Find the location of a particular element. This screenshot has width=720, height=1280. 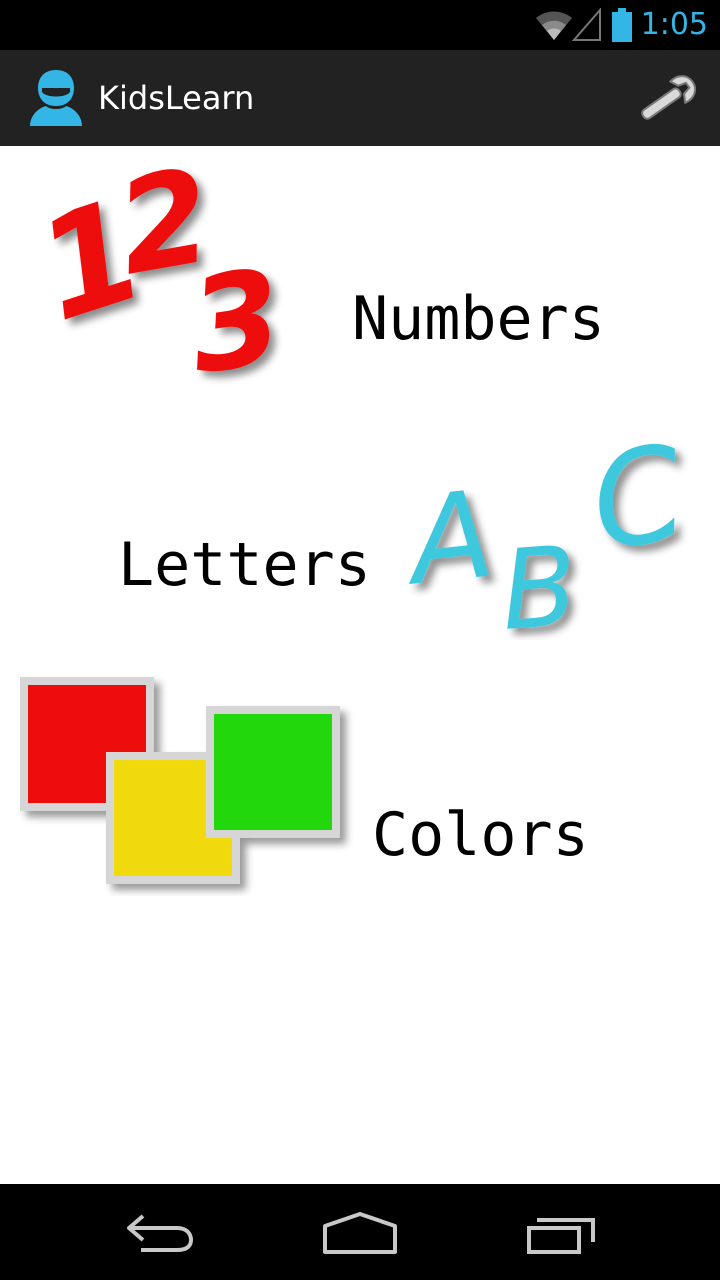

letter-a: A is located at coordinates (452, 539).